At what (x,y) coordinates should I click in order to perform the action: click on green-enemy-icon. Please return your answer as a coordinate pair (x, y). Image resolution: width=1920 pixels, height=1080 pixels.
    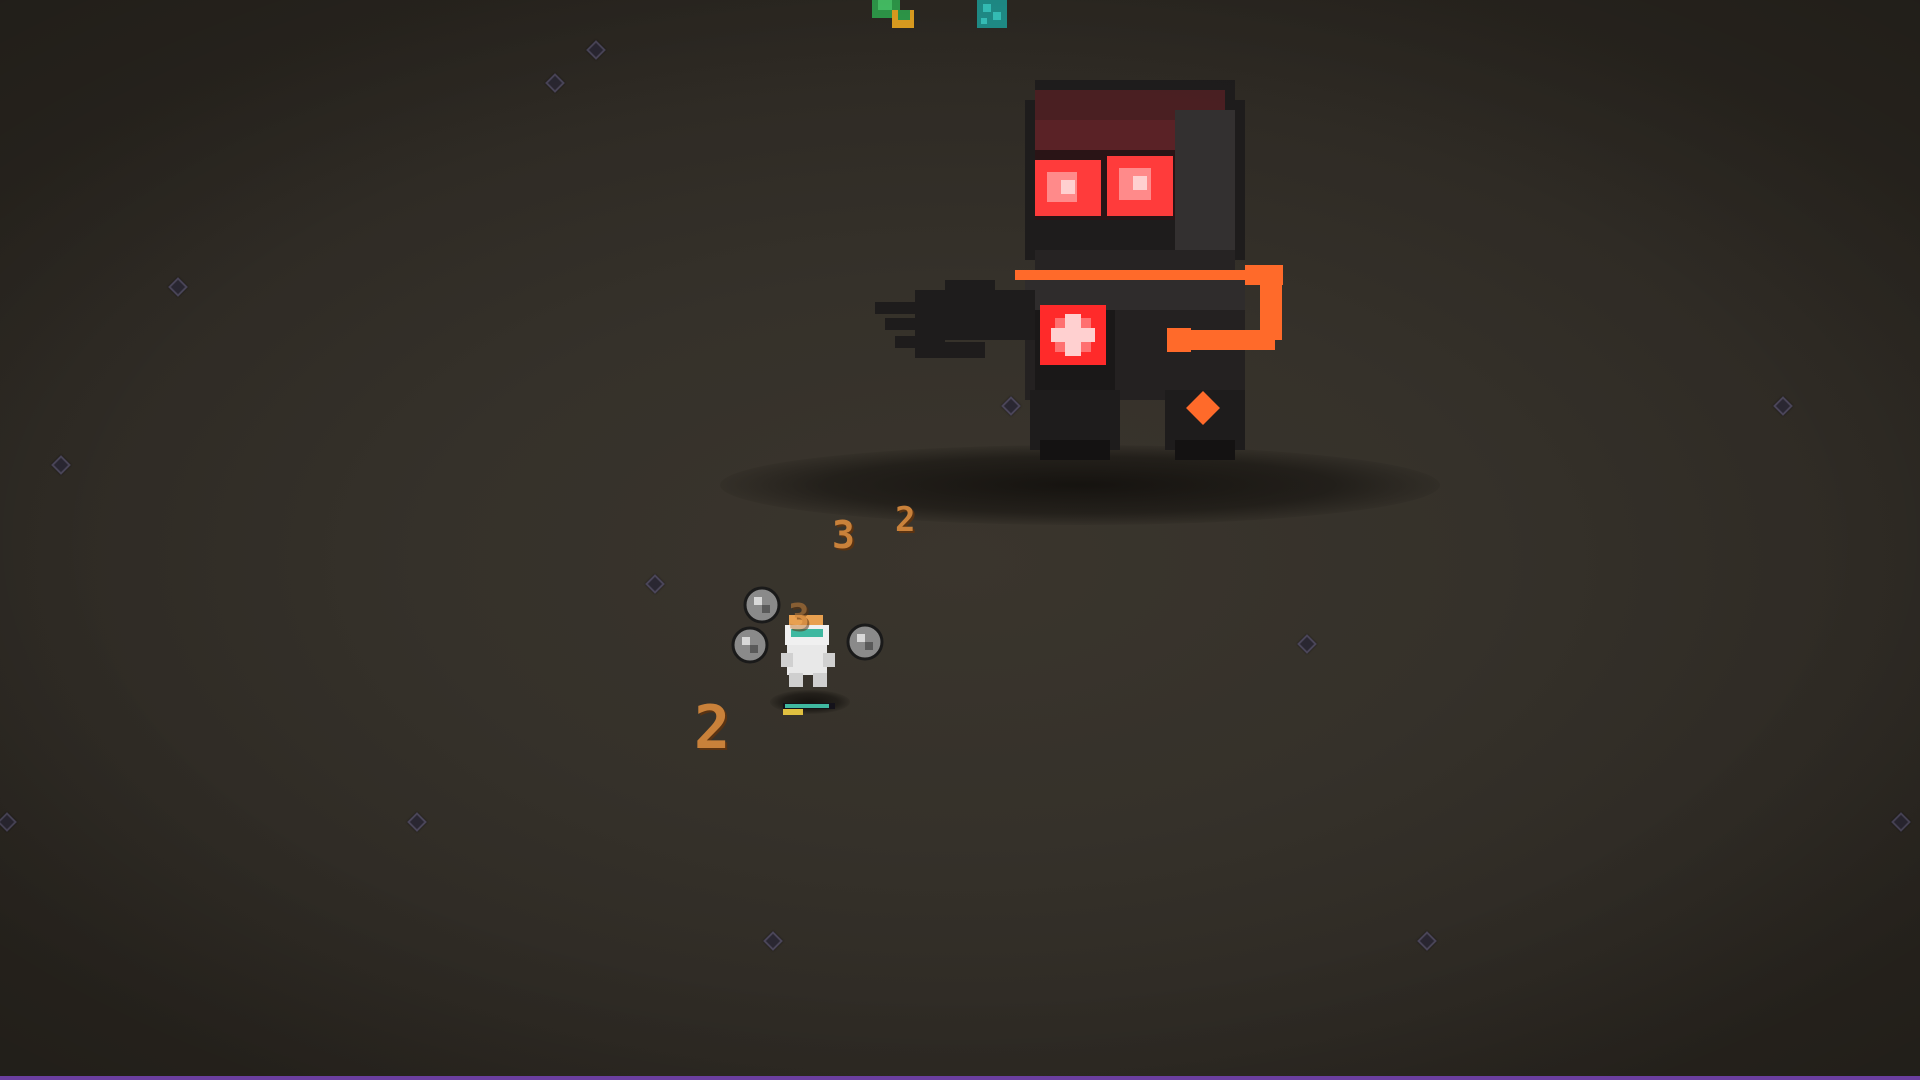
    Looking at the image, I should click on (905, 15).